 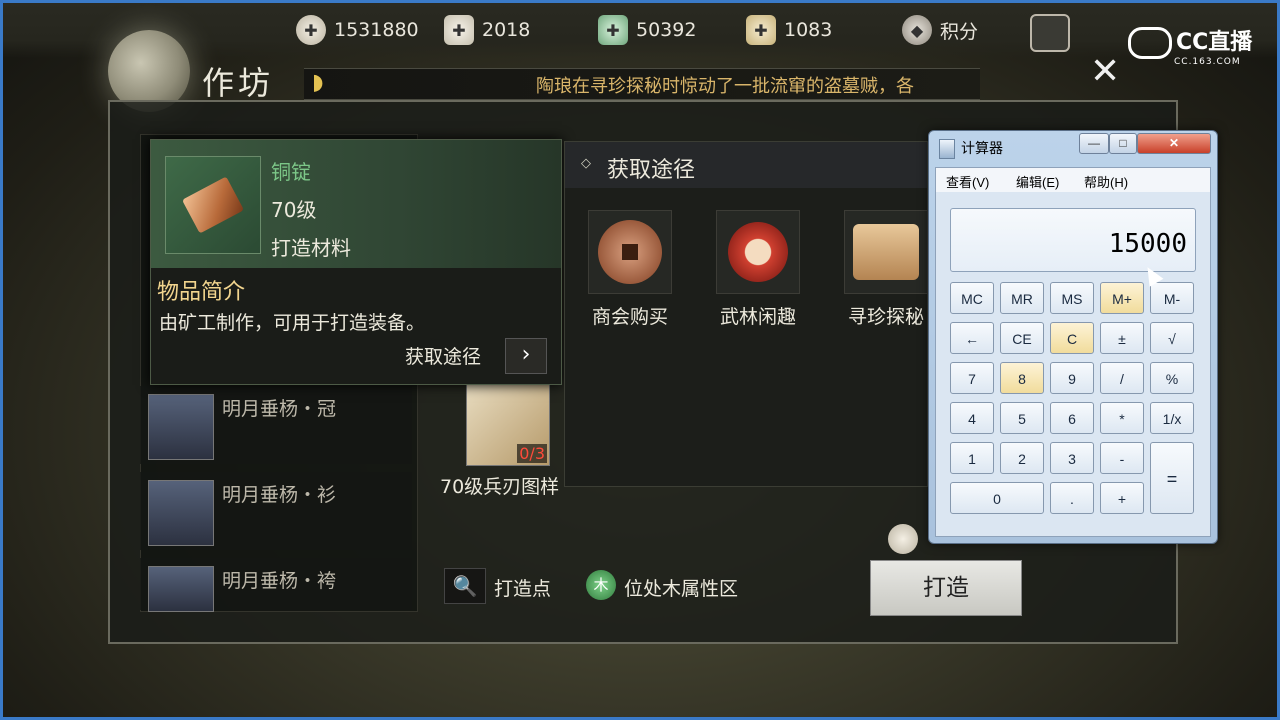 I want to click on watermark-sub: CC.163.COM, so click(x=1207, y=62).